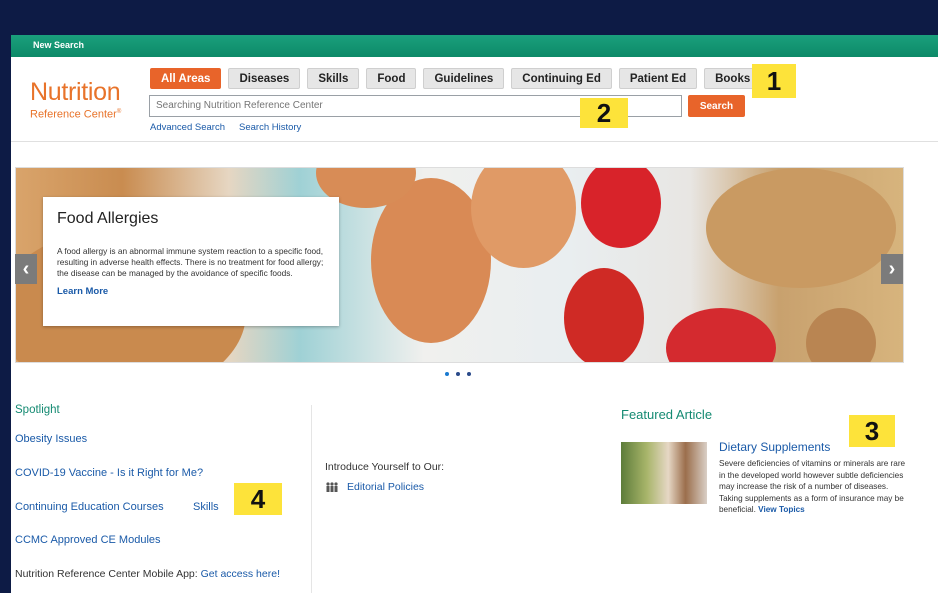 The image size is (938, 593). Describe the element at coordinates (240, 574) in the screenshot. I see `get-access-link: Get access here!` at that location.